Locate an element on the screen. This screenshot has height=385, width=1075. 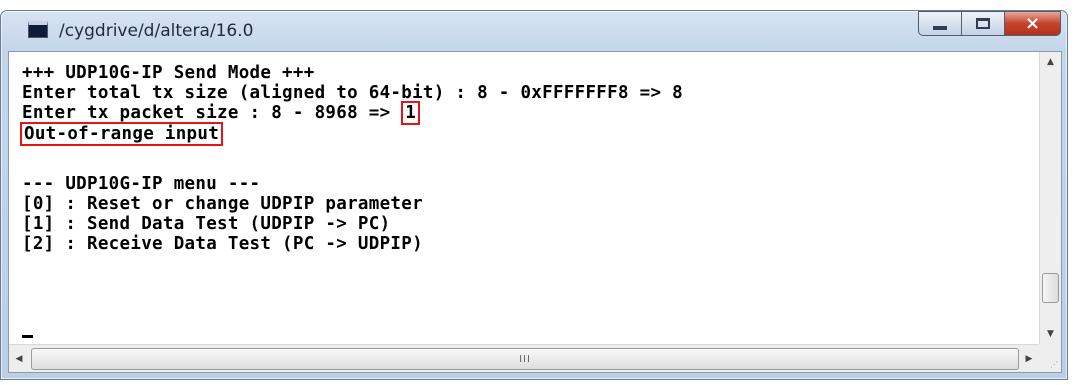
console-line: [2] : Receive Data Test (PC -> UDPIP) is located at coordinates (222, 244).